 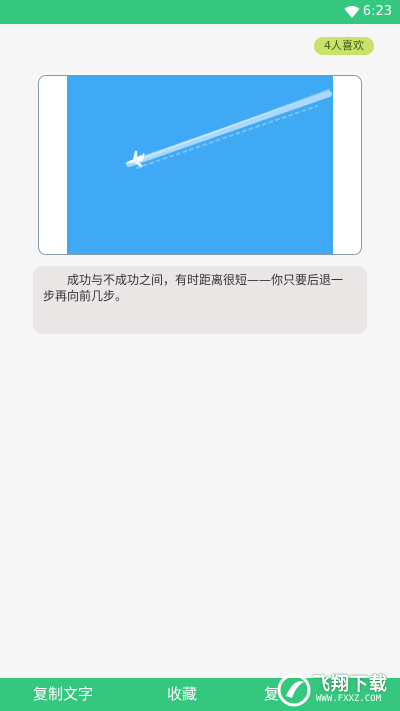 I want to click on watermark-url: WWW.FXXZ.COM, so click(x=349, y=699).